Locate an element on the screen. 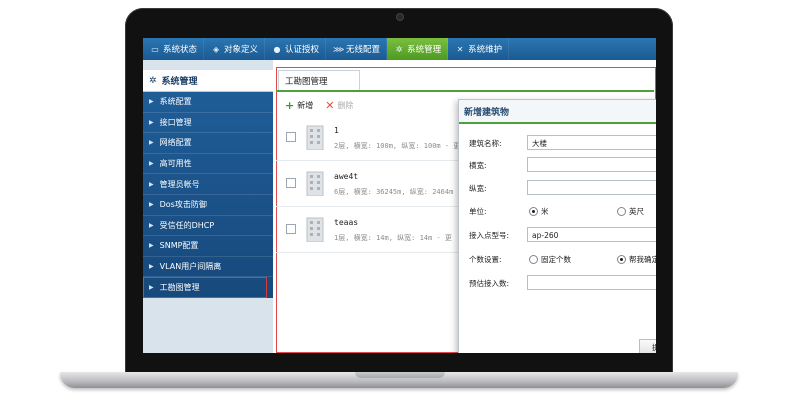  user-icon: ● is located at coordinates (277, 49).